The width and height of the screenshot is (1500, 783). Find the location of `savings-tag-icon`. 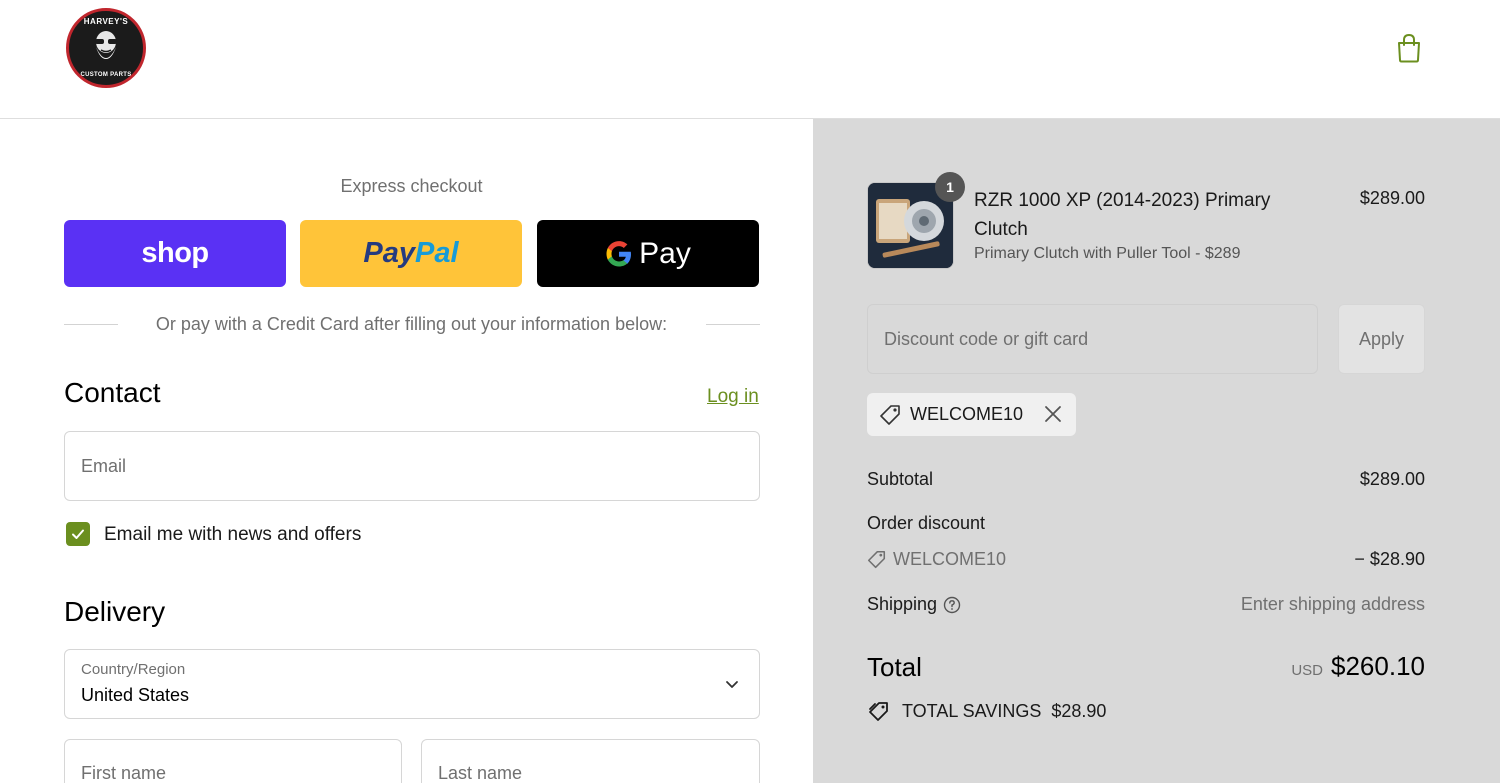

savings-tag-icon is located at coordinates (878, 711).